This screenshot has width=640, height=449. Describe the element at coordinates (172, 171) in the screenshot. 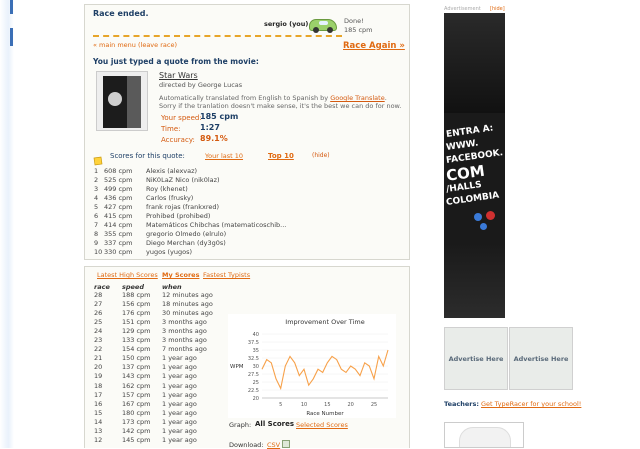

I see `score-player: Alexis (alexvaz)` at that location.